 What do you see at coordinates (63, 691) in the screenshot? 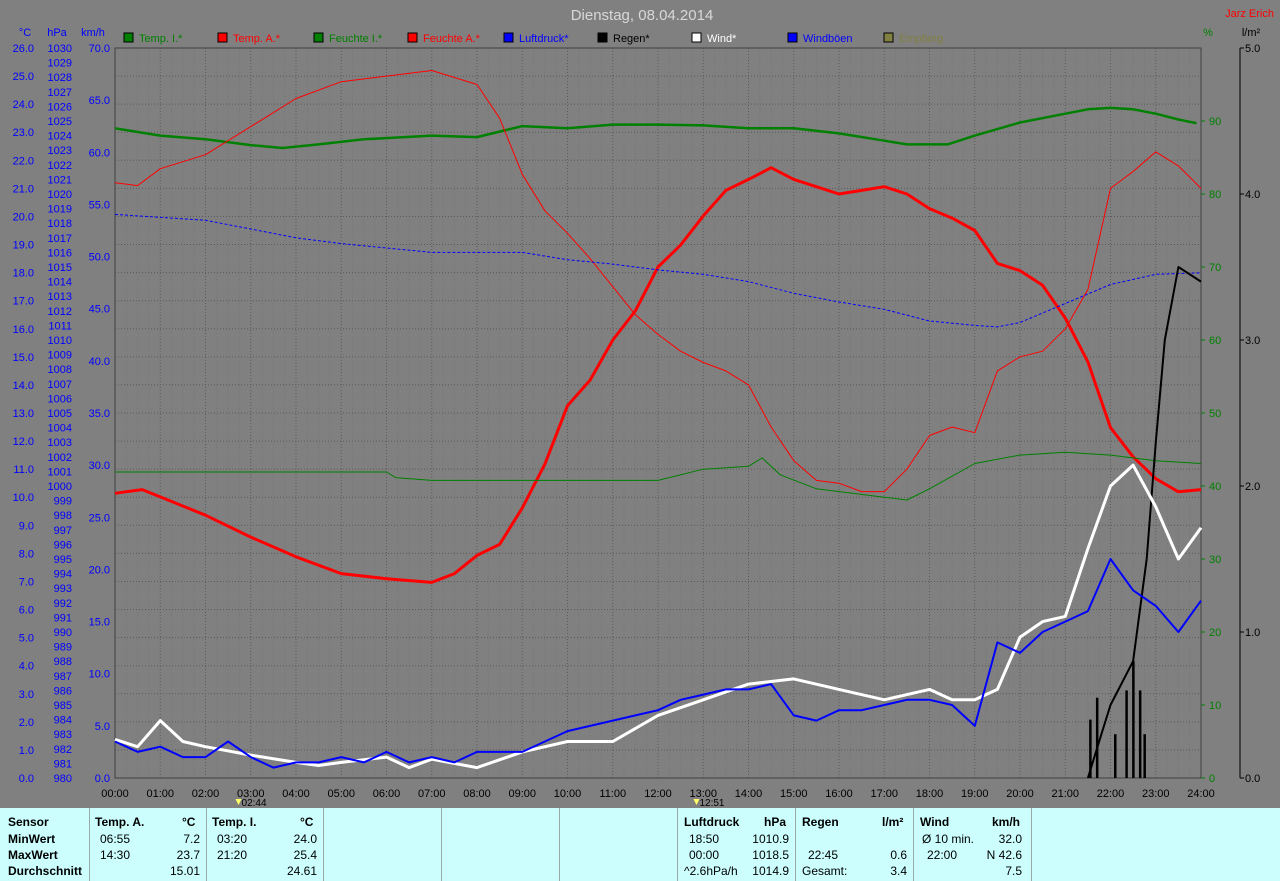
I see `pressure-axis-tick-label: 986` at bounding box center [63, 691].